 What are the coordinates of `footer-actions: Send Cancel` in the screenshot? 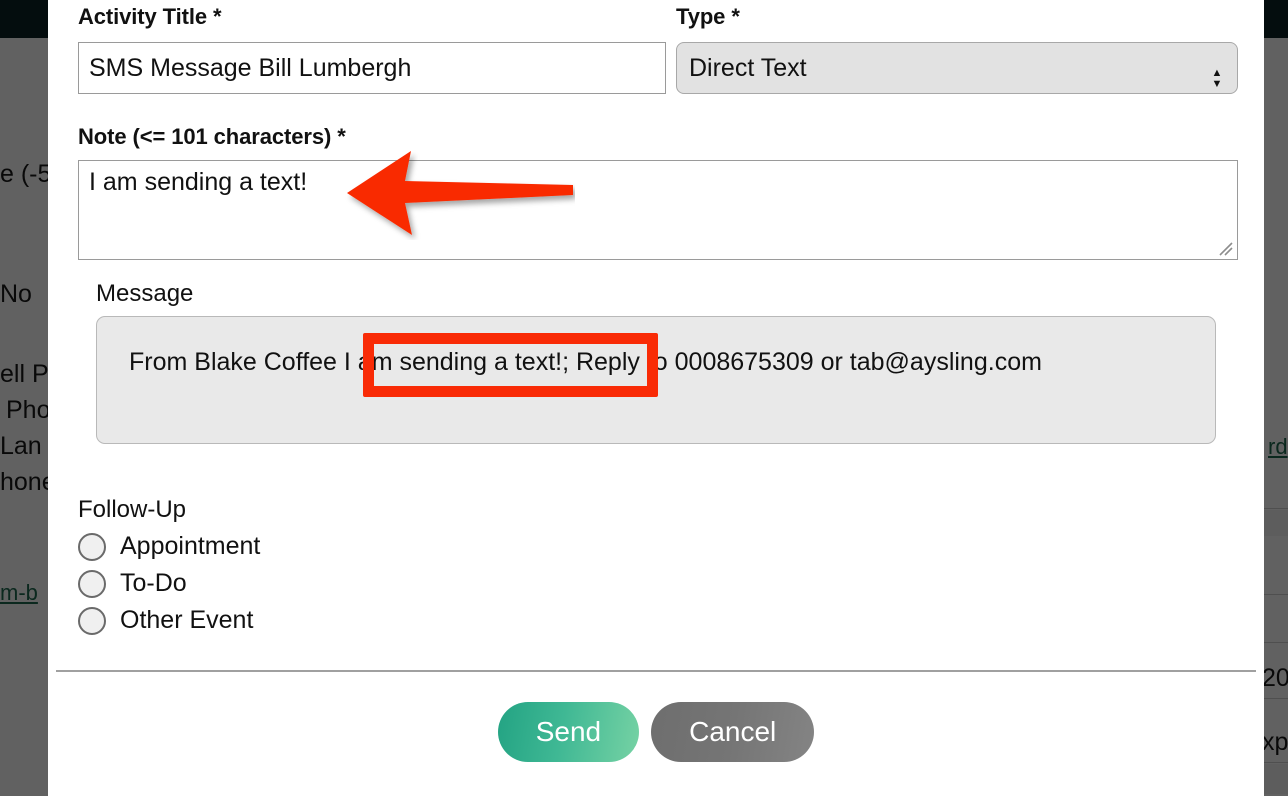 It's located at (656, 732).